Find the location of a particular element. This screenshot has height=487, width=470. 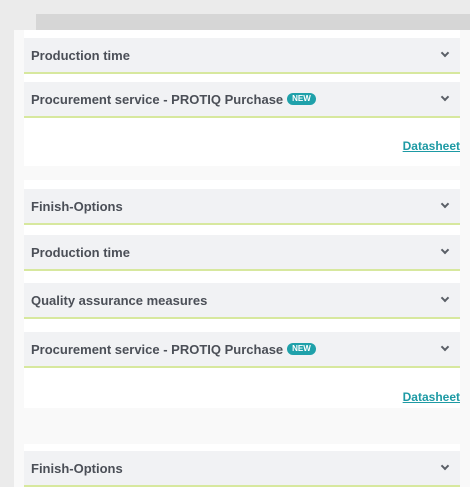

accordion-label: Quality assurance measures is located at coordinates (119, 300).